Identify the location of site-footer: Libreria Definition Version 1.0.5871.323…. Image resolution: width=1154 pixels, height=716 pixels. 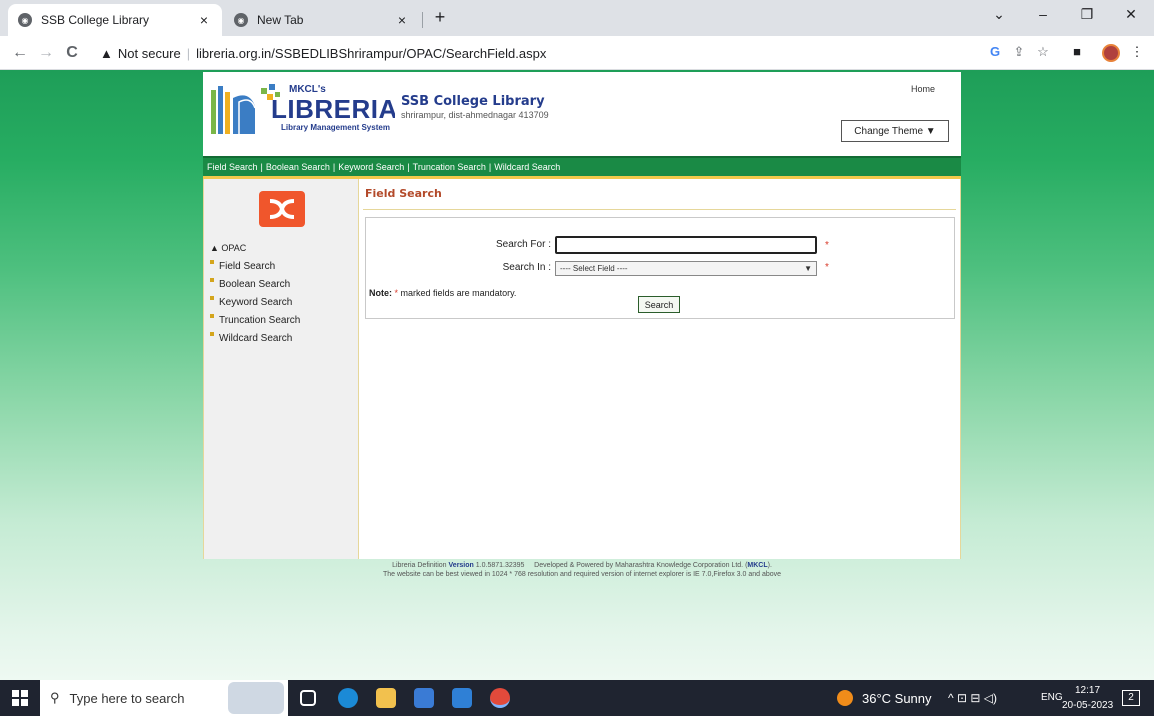
(582, 570).